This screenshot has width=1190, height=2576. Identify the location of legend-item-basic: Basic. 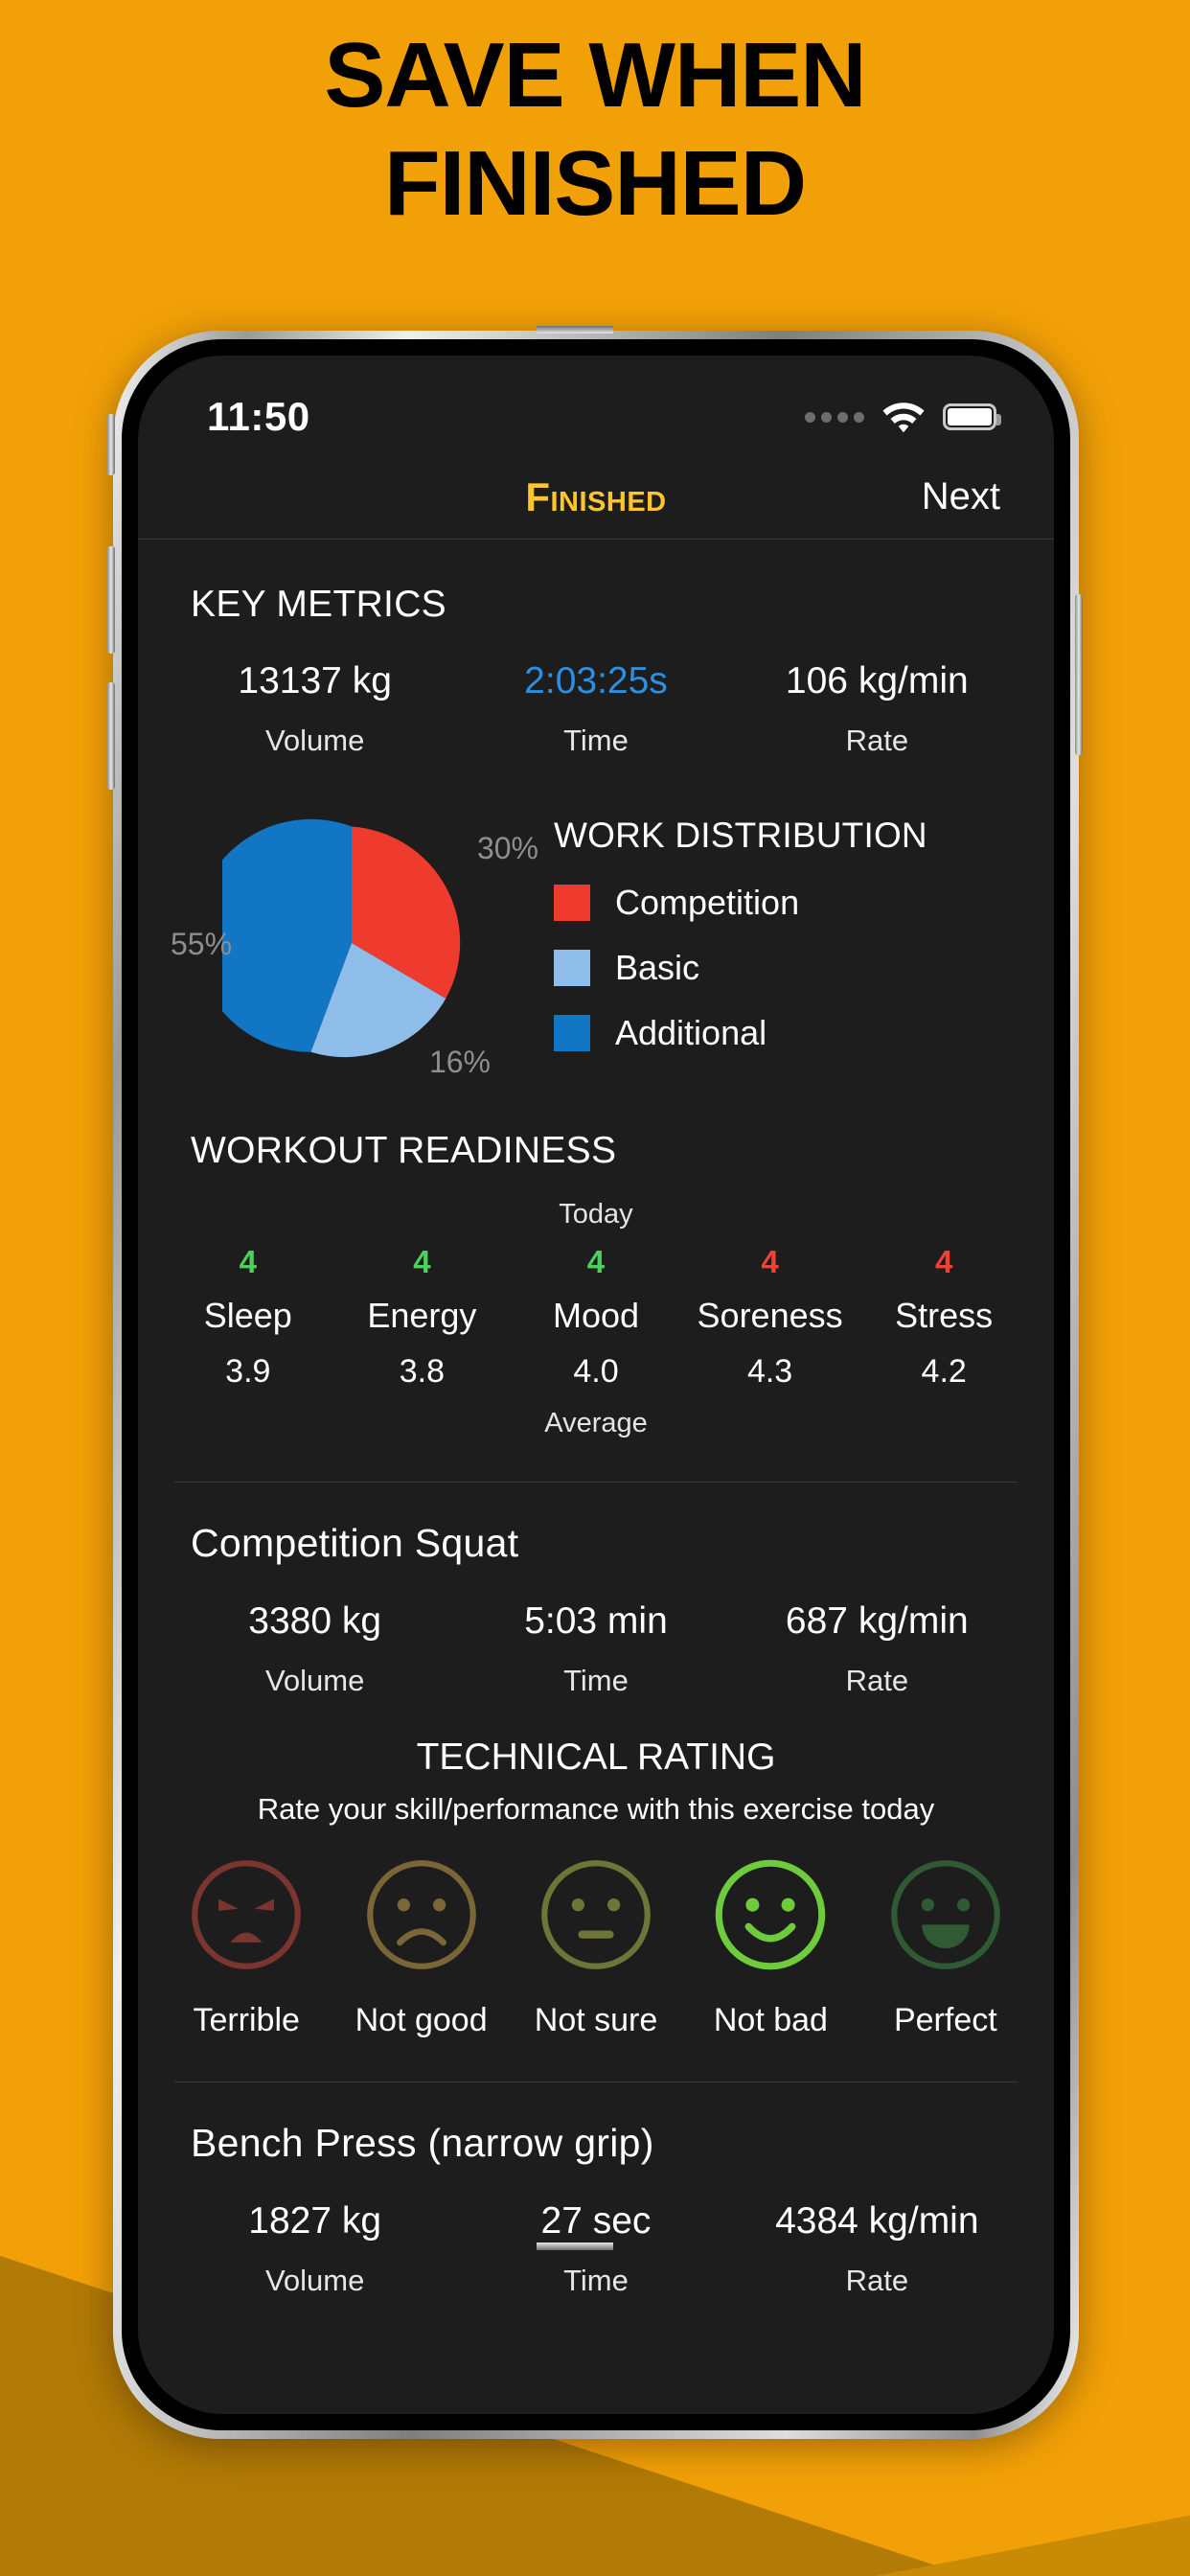
(783, 968).